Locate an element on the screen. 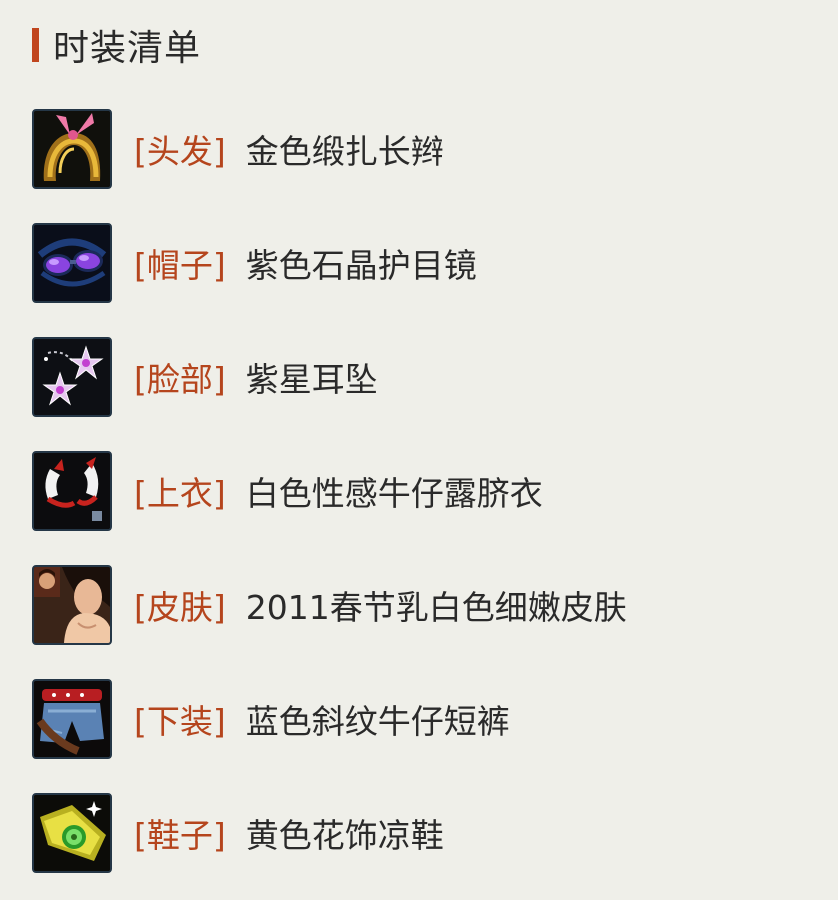  yellow-flower-sandals-icon is located at coordinates (72, 833).